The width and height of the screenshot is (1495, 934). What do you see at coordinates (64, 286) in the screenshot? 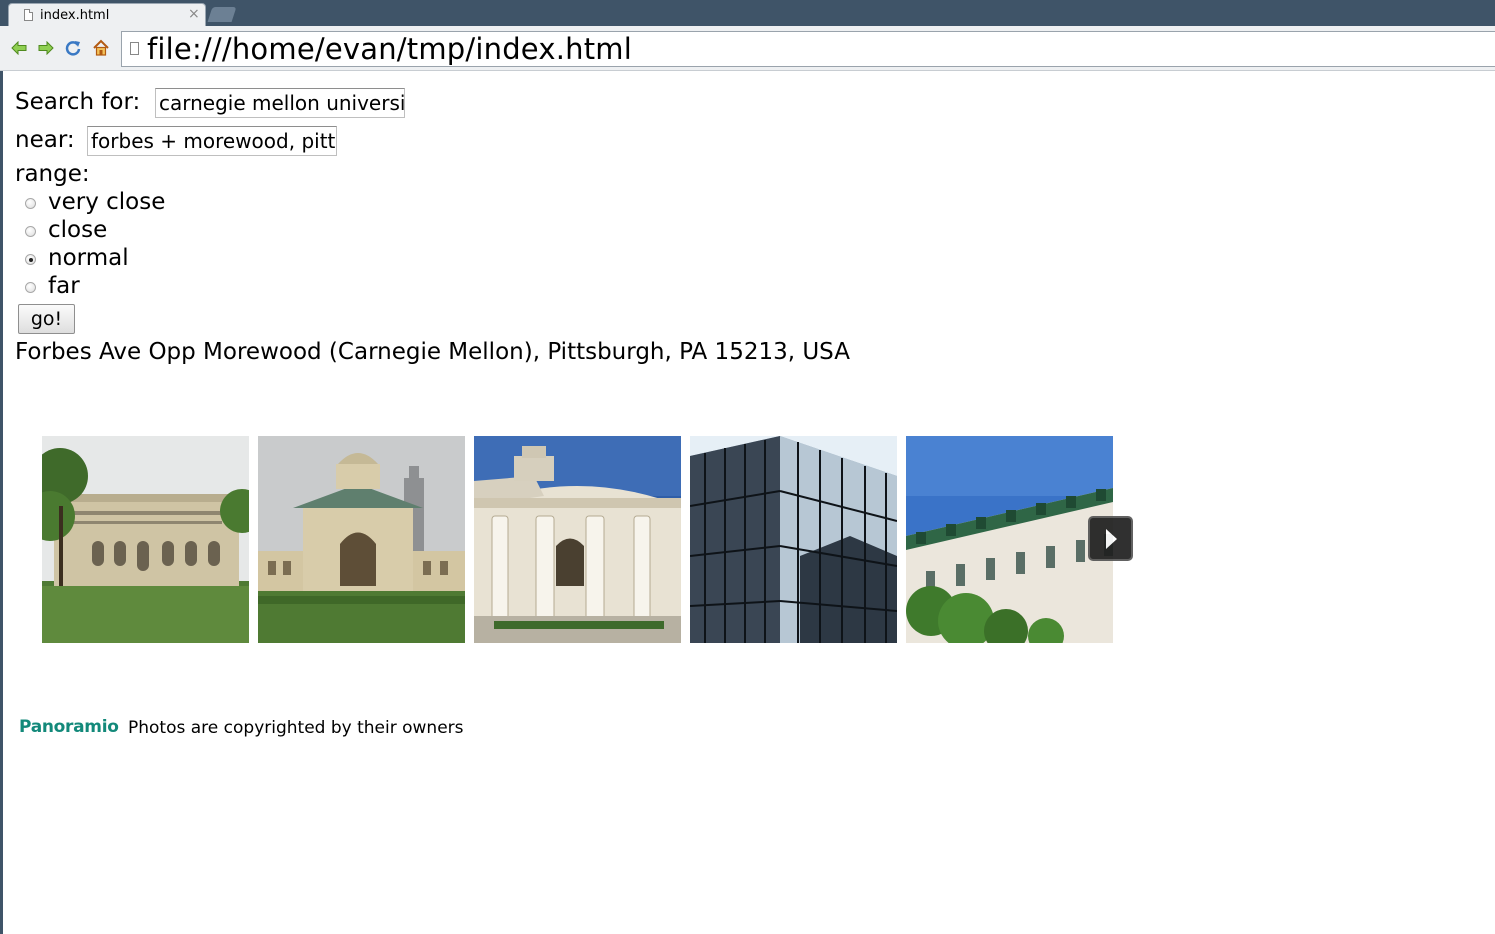
I see `radio-label-far: far` at bounding box center [64, 286].